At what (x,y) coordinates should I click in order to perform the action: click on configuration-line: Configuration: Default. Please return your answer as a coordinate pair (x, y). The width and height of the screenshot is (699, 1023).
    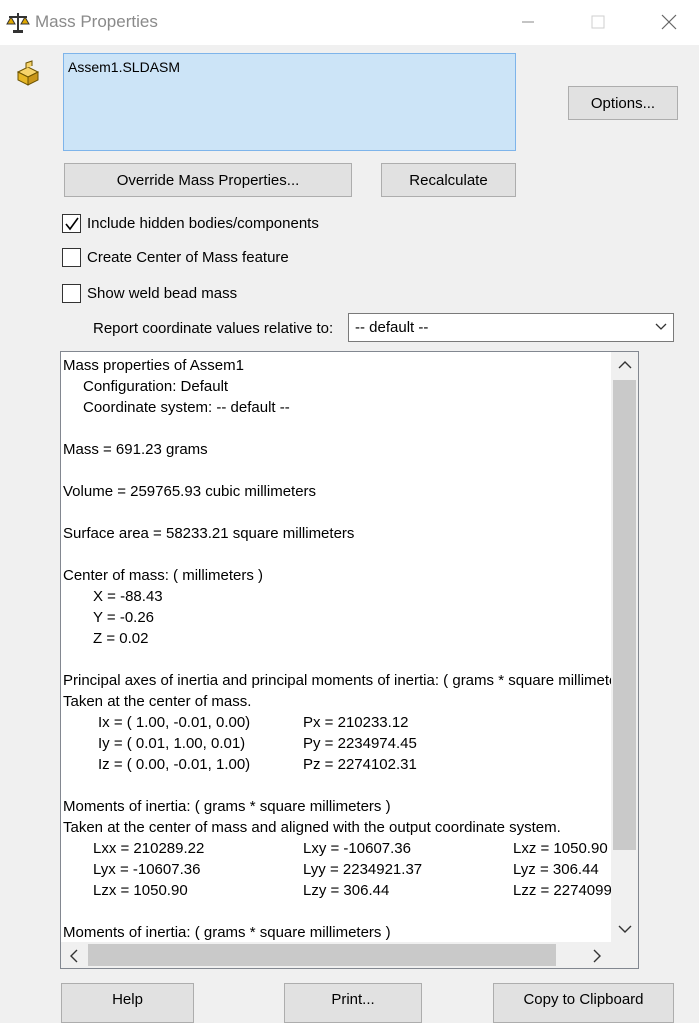
    Looking at the image, I should click on (156, 386).